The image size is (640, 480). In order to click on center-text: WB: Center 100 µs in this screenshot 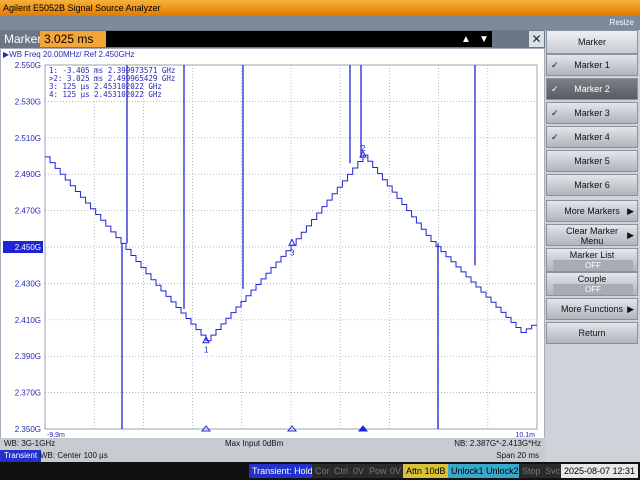, I will do `click(74, 455)`.